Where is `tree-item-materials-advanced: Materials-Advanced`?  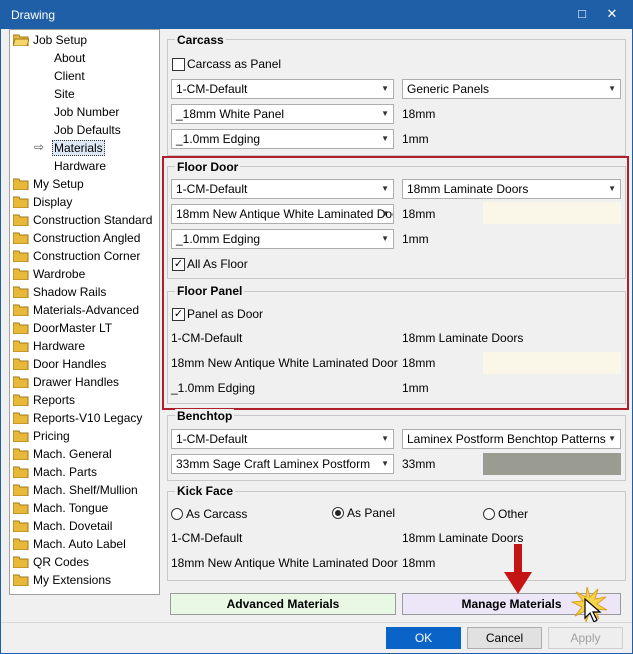
tree-item-materials-advanced: Materials-Advanced is located at coordinates (76, 310).